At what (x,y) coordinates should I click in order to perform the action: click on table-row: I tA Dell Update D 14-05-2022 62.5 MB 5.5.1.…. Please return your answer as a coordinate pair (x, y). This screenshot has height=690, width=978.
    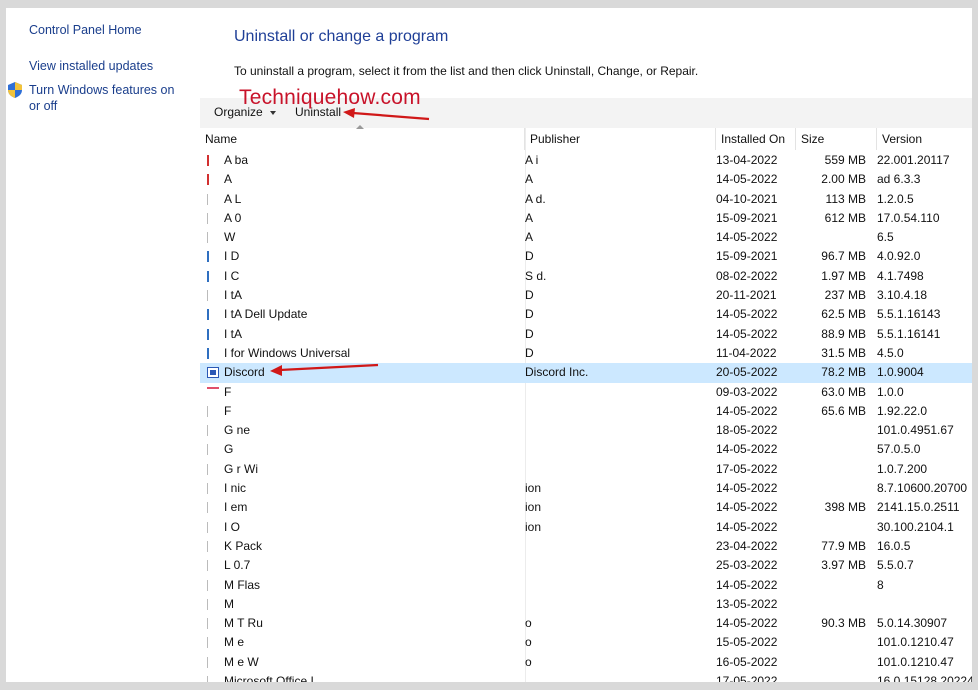
    Looking at the image, I should click on (586, 314).